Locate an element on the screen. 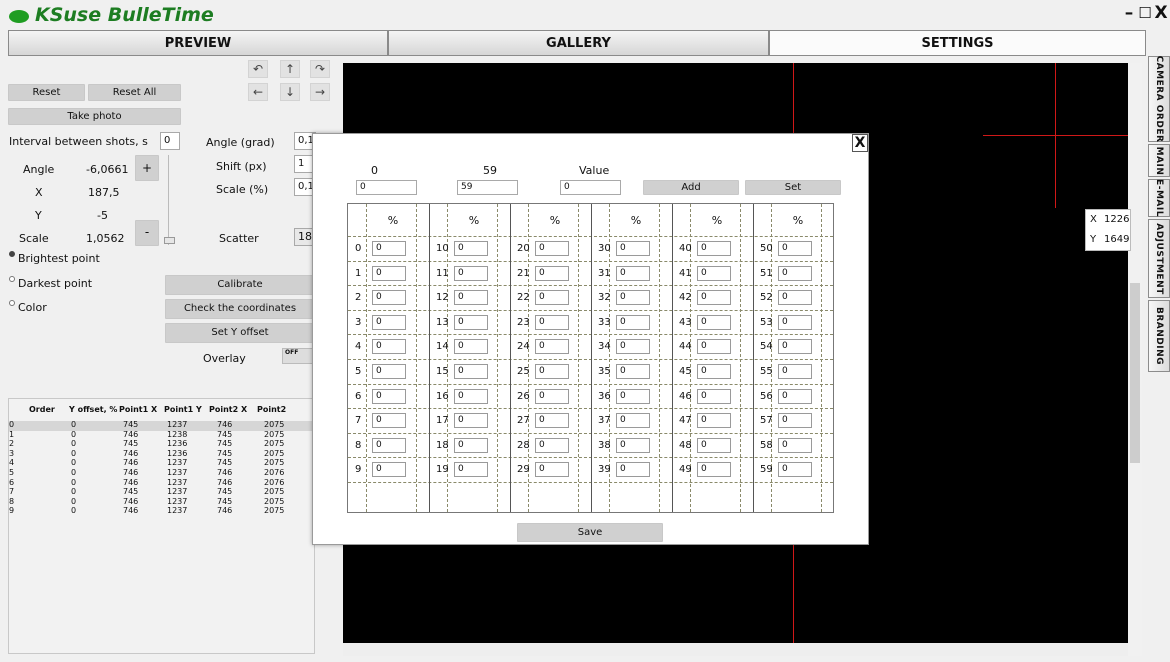 Image resolution: width=1170 pixels, height=662 pixels. column-header: Point1 X is located at coordinates (138, 409).